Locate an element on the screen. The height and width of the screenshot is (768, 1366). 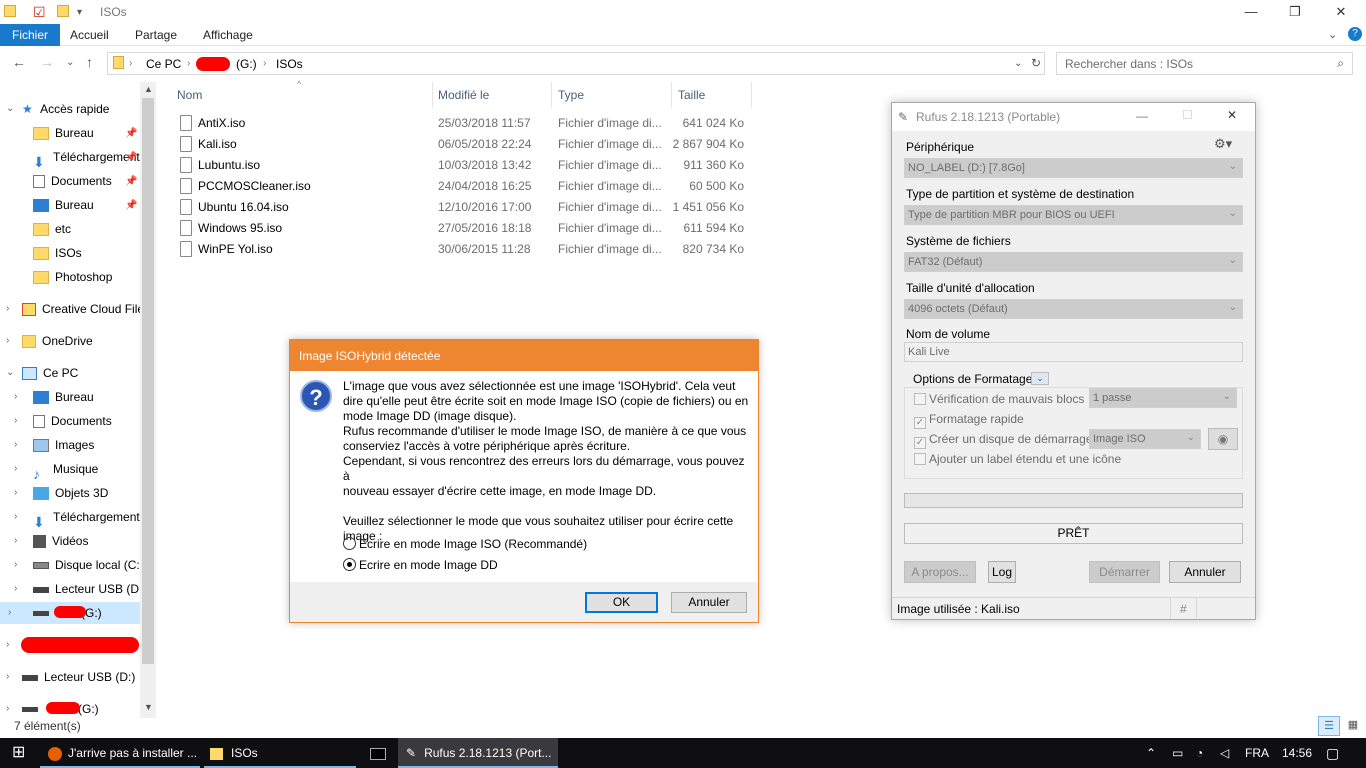
taskbar-cmd is located at coordinates (378, 753).